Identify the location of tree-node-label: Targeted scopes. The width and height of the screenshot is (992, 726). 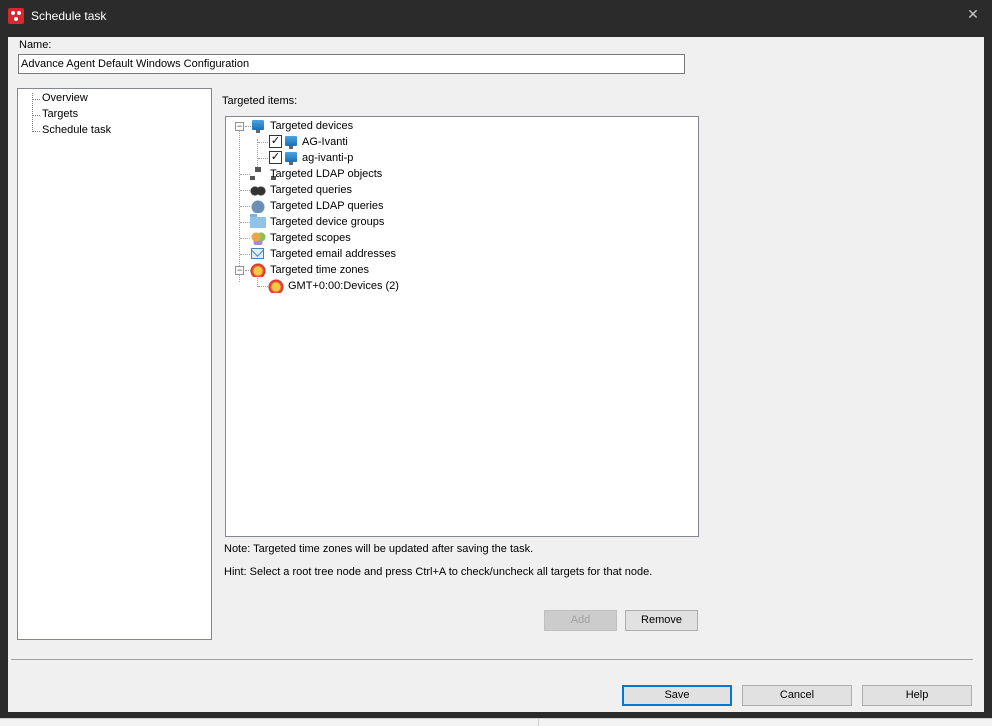
(310, 238).